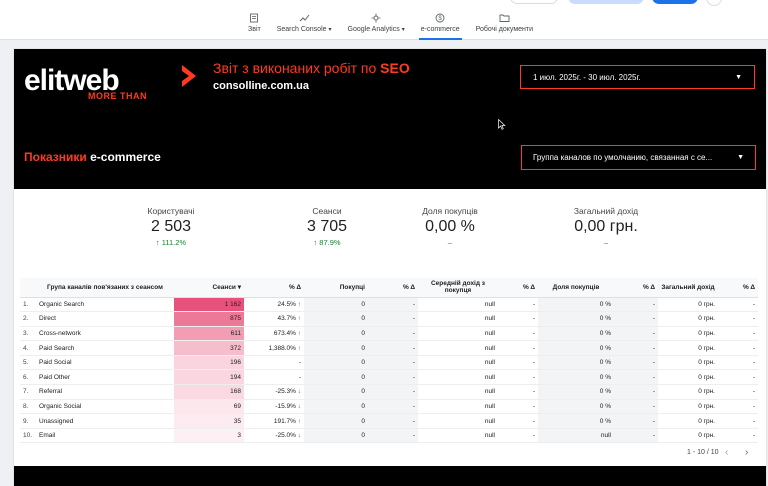 This screenshot has width=768, height=486. Describe the element at coordinates (738, 288) in the screenshot. I see `col-total-revenue-delta: % Δ` at that location.